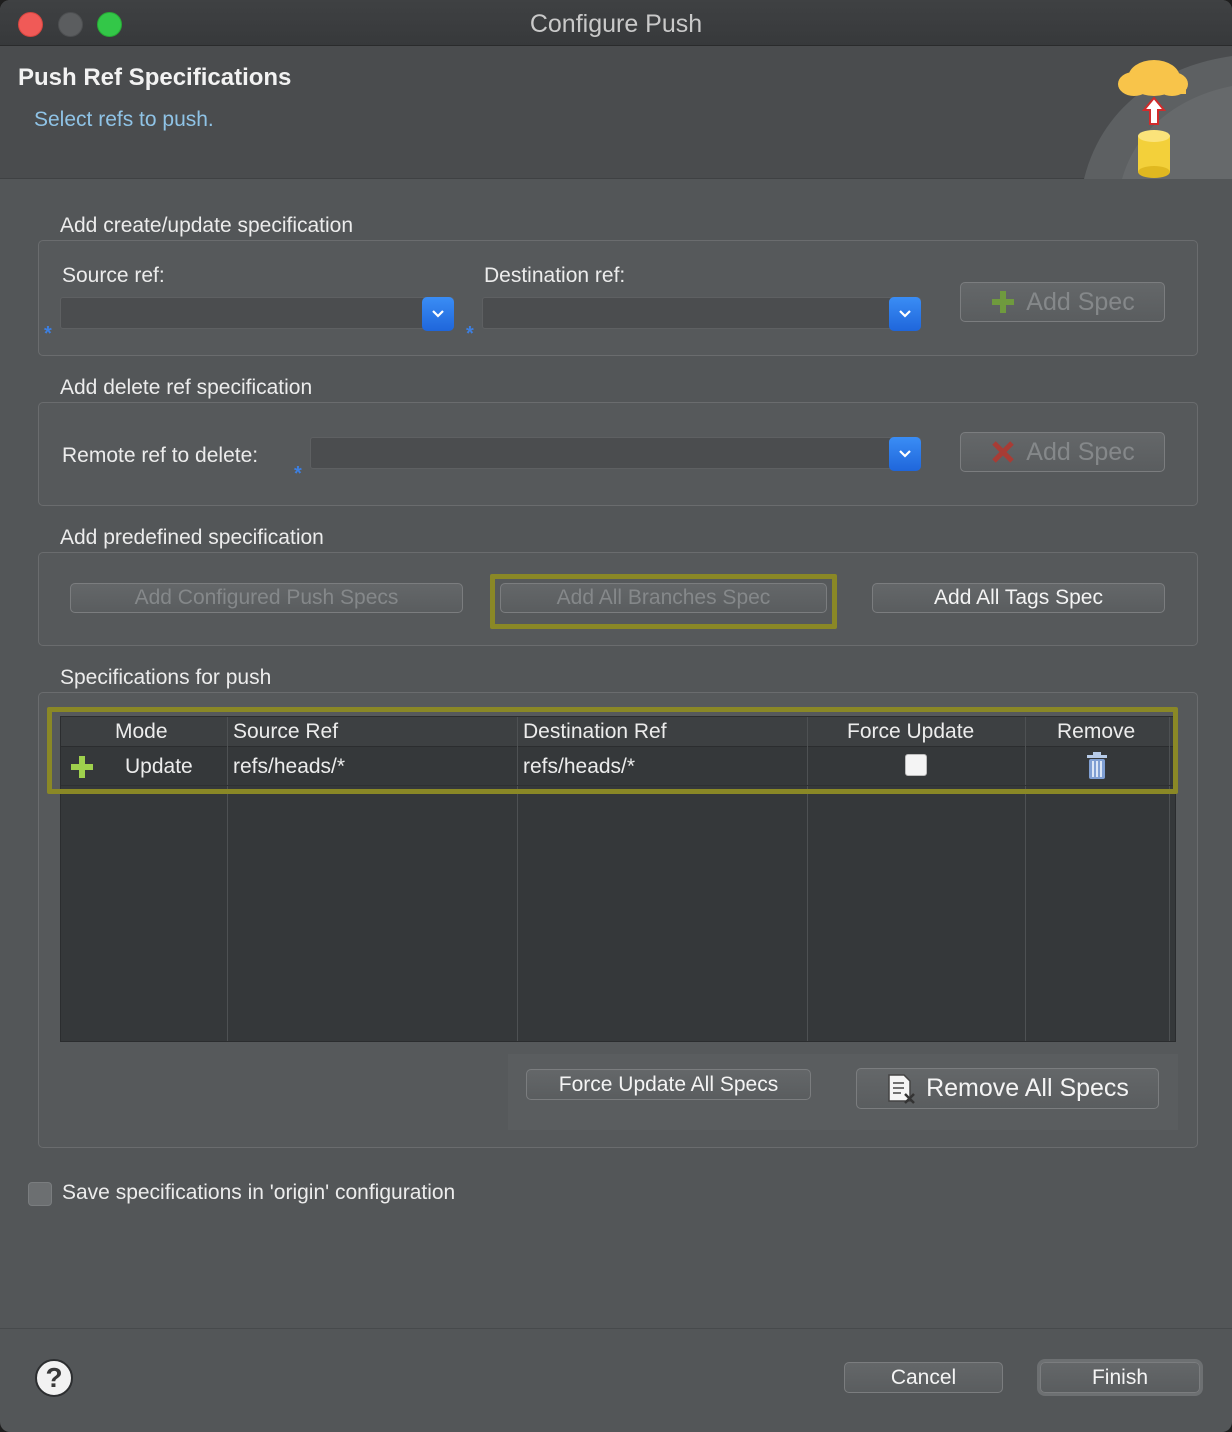 The width and height of the screenshot is (1232, 1432). Describe the element at coordinates (54, 1378) in the screenshot. I see `help-icon: ?` at that location.